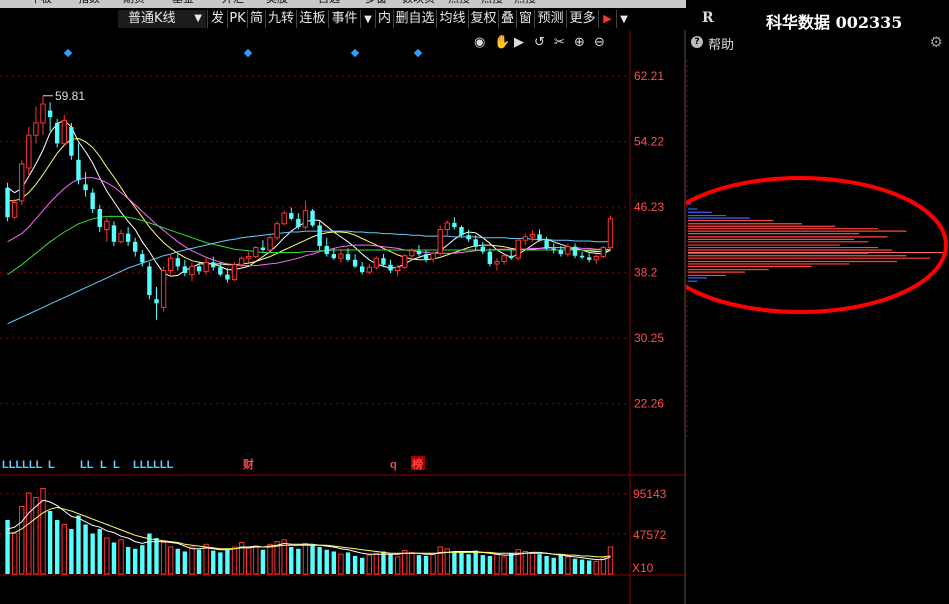  What do you see at coordinates (417, 464) in the screenshot?
I see `event-marker: 榜` at bounding box center [417, 464].